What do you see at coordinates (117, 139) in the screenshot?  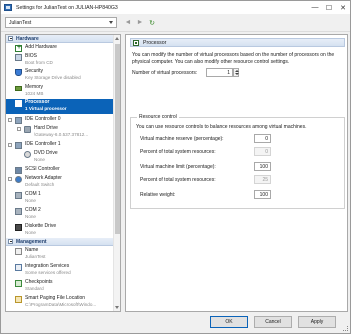 I see `scrollbar-thumb` at bounding box center [117, 139].